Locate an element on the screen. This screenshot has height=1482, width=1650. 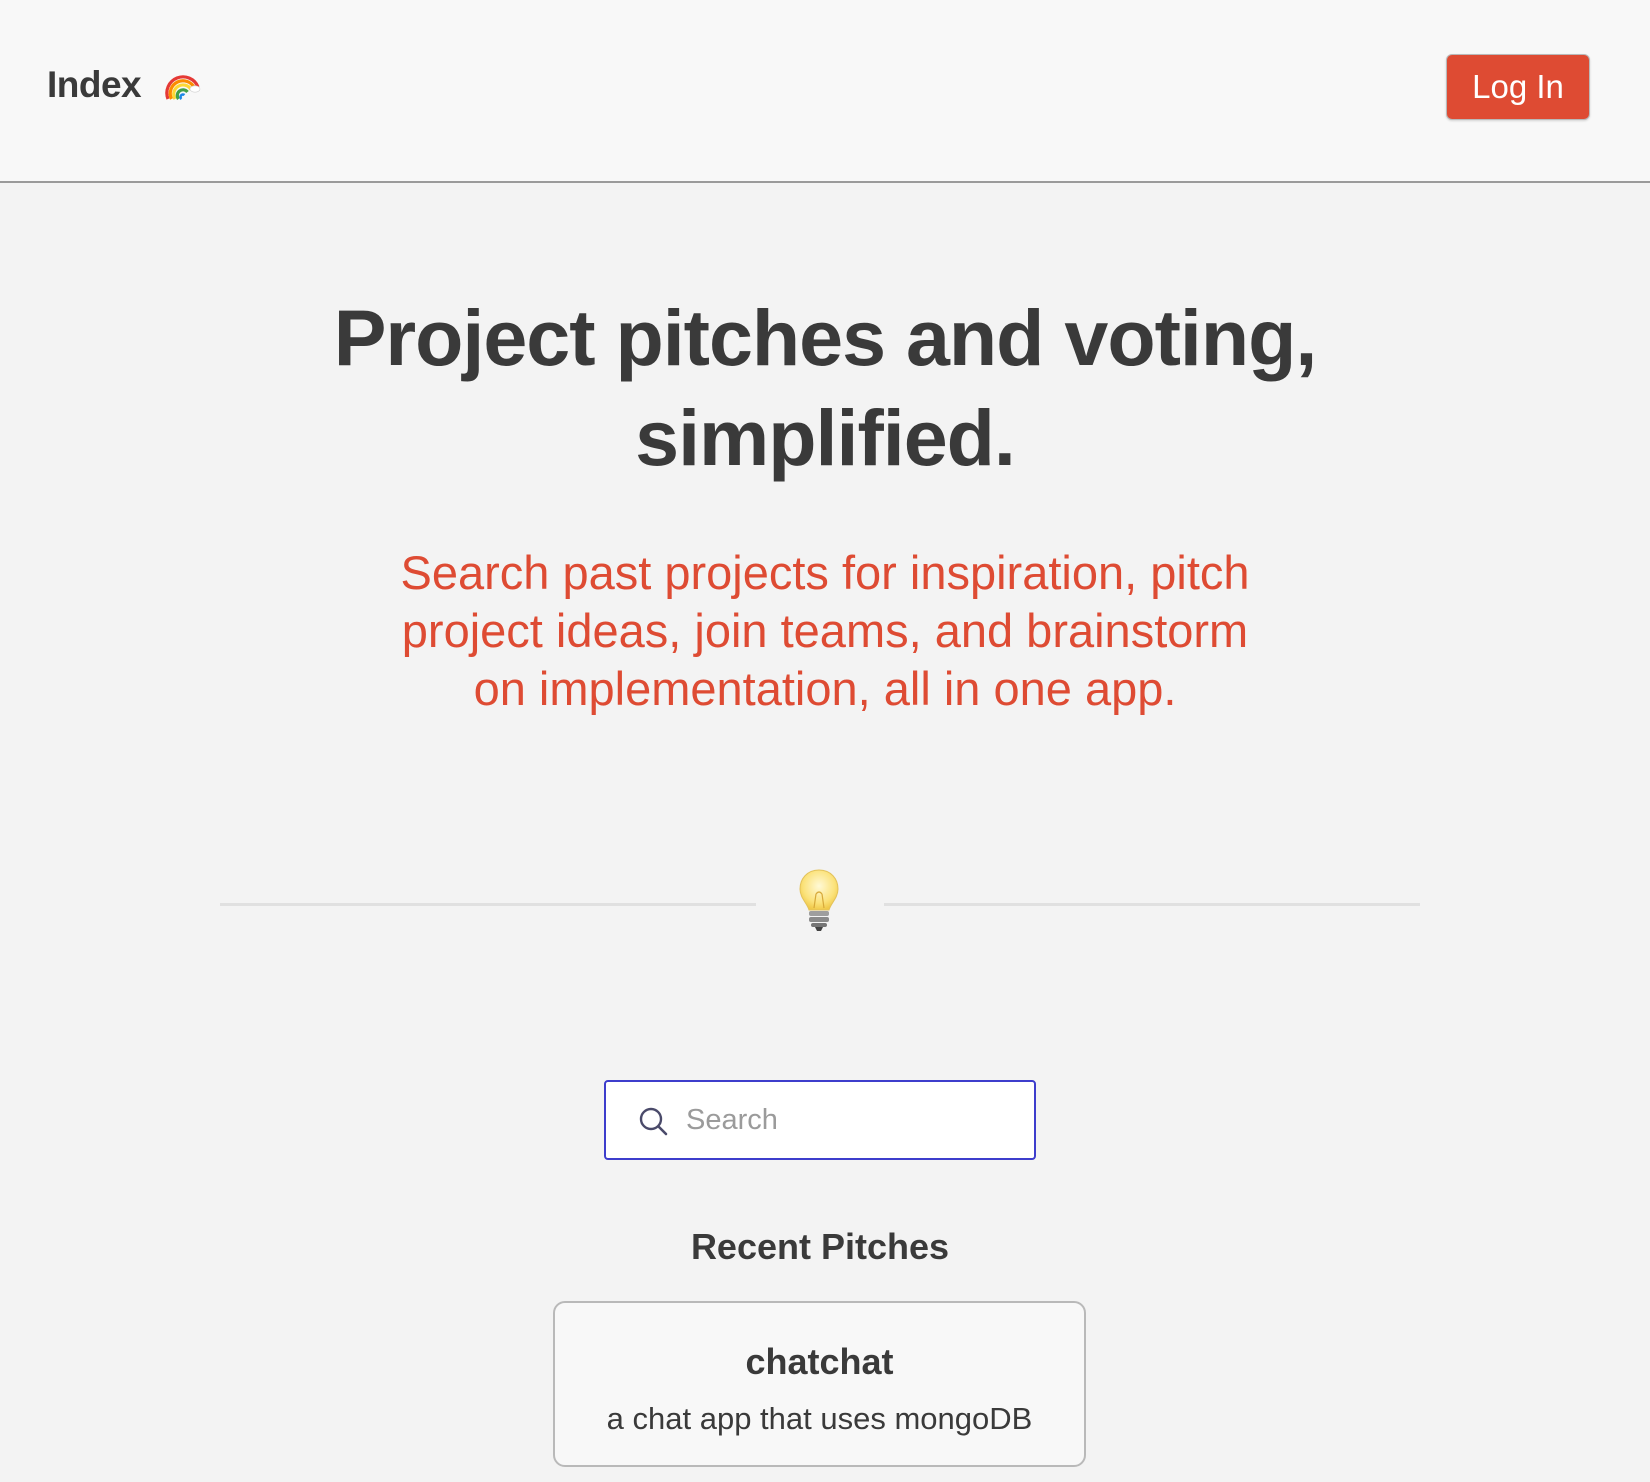
pitch-card: chatchat a chat app that uses mongoDB is located at coordinates (819, 1384).